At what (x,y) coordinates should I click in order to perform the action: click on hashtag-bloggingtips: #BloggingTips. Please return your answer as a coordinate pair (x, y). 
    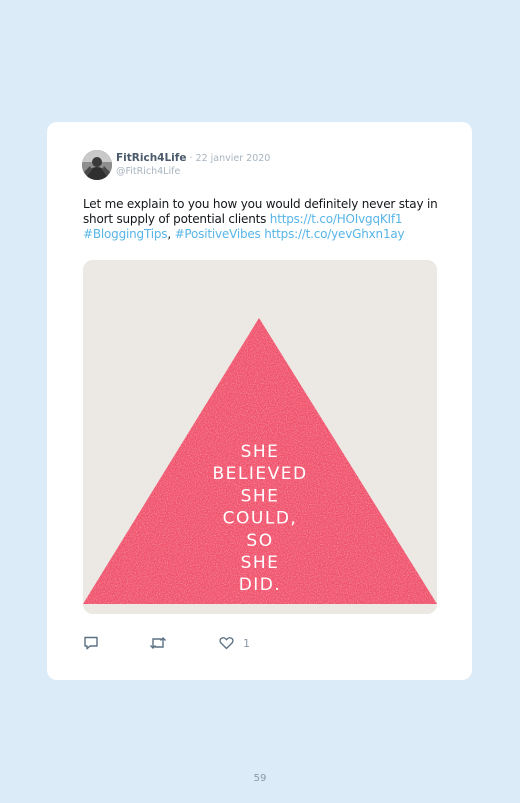
    Looking at the image, I should click on (125, 234).